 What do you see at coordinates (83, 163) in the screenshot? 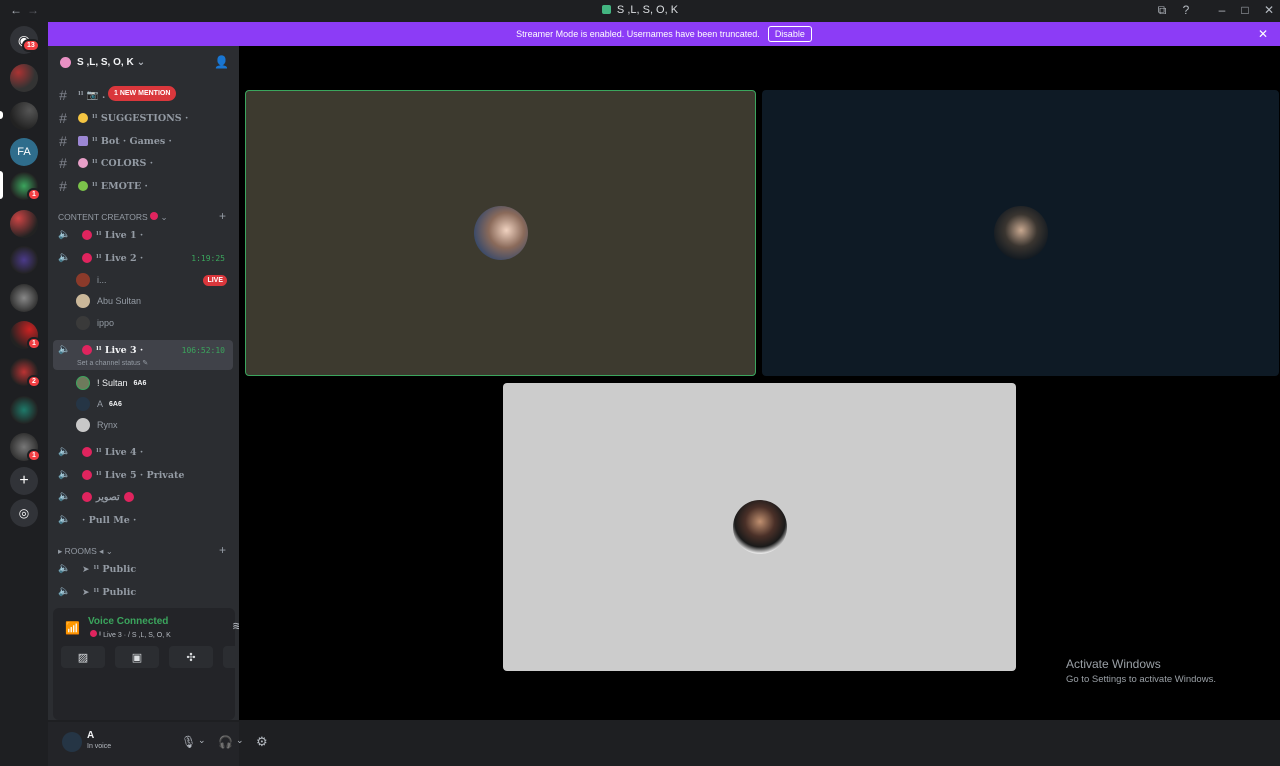
I see `palette-icon` at bounding box center [83, 163].